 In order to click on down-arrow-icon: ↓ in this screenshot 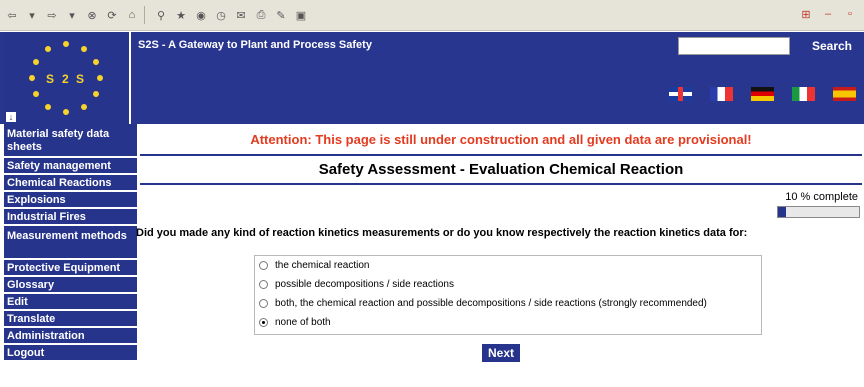, I will do `click(11, 117)`.